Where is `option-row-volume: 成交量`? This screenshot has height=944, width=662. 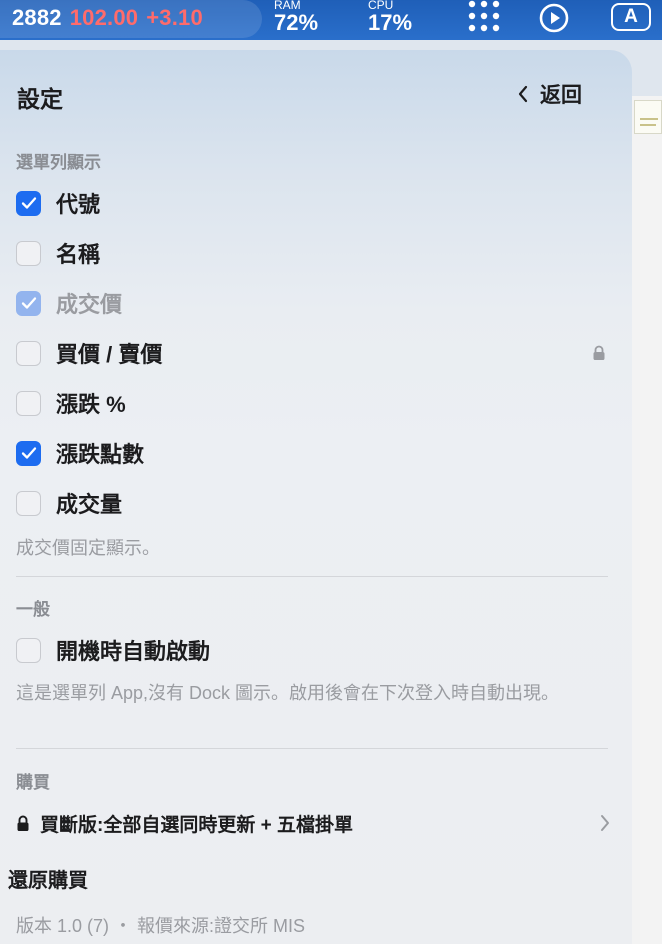 option-row-volume: 成交量 is located at coordinates (69, 503).